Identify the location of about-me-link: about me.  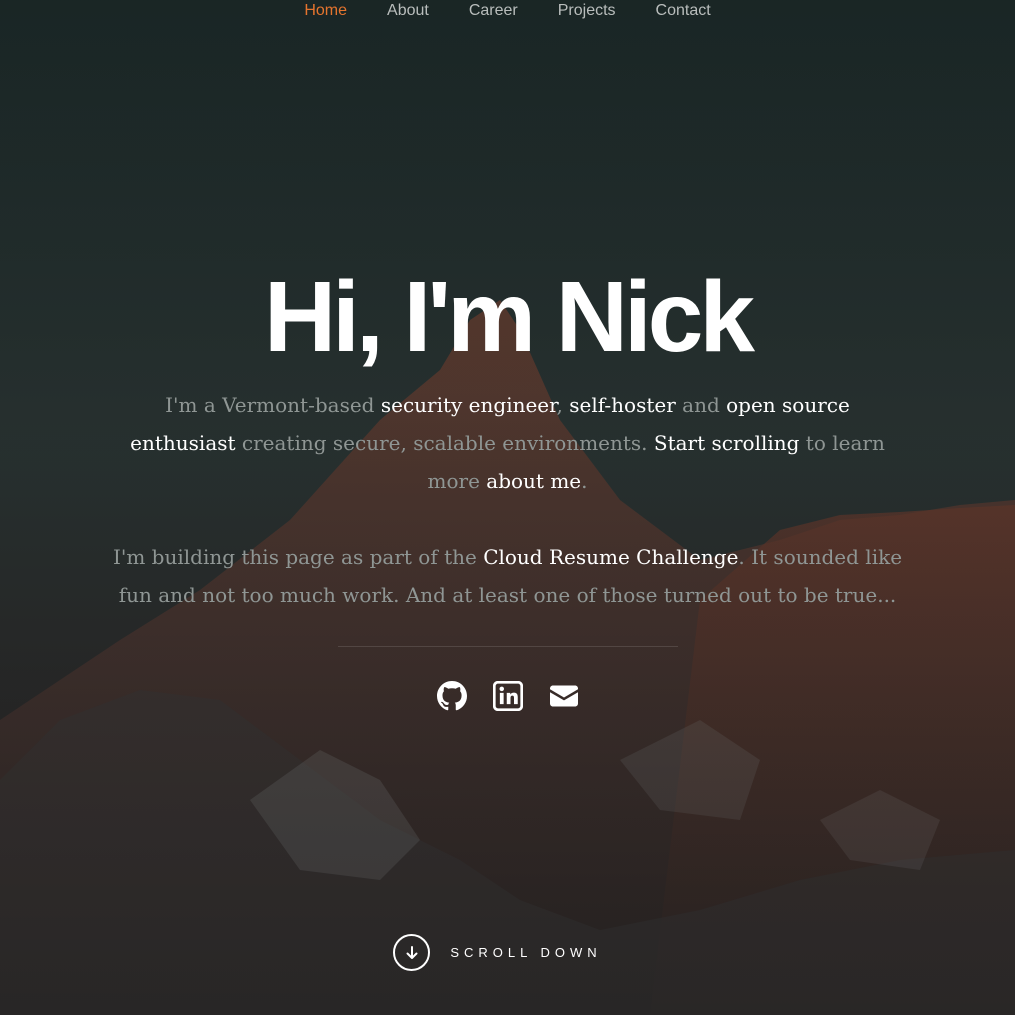
(533, 481).